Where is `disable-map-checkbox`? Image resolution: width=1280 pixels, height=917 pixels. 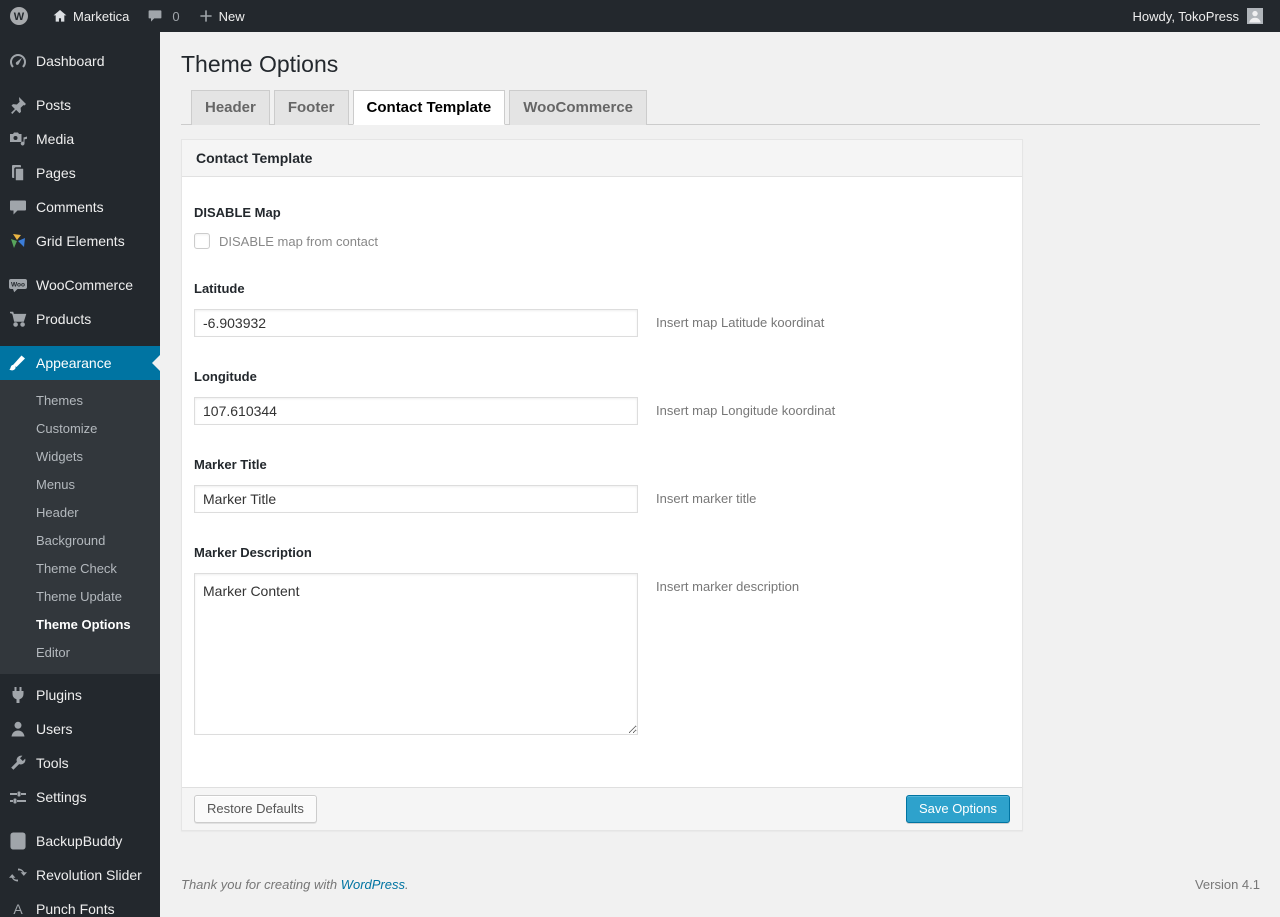
disable-map-checkbox is located at coordinates (202, 241).